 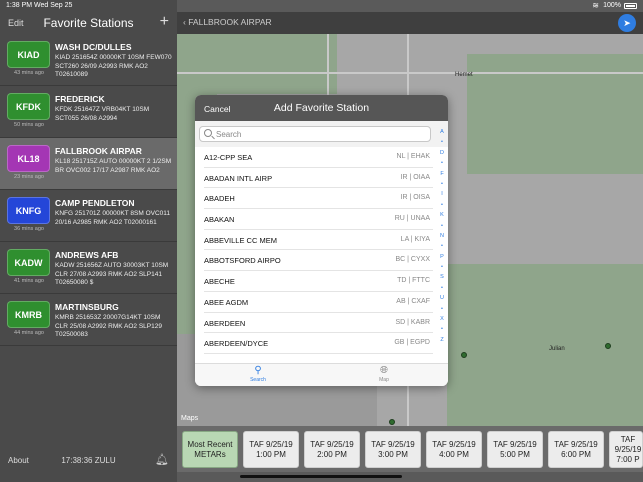 What do you see at coordinates (413, 156) in the screenshot?
I see `list-item-code: NL | EHAK` at bounding box center [413, 156].